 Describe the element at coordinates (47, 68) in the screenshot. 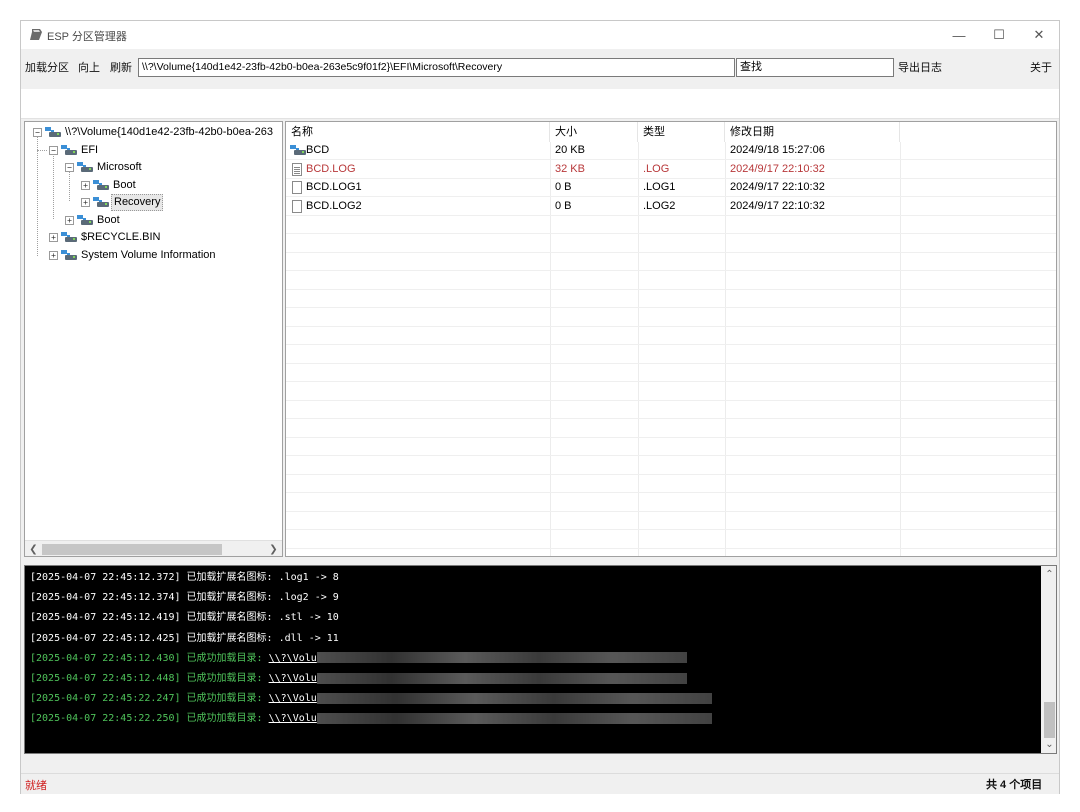

I see `load-partition-button: 加载分区` at that location.